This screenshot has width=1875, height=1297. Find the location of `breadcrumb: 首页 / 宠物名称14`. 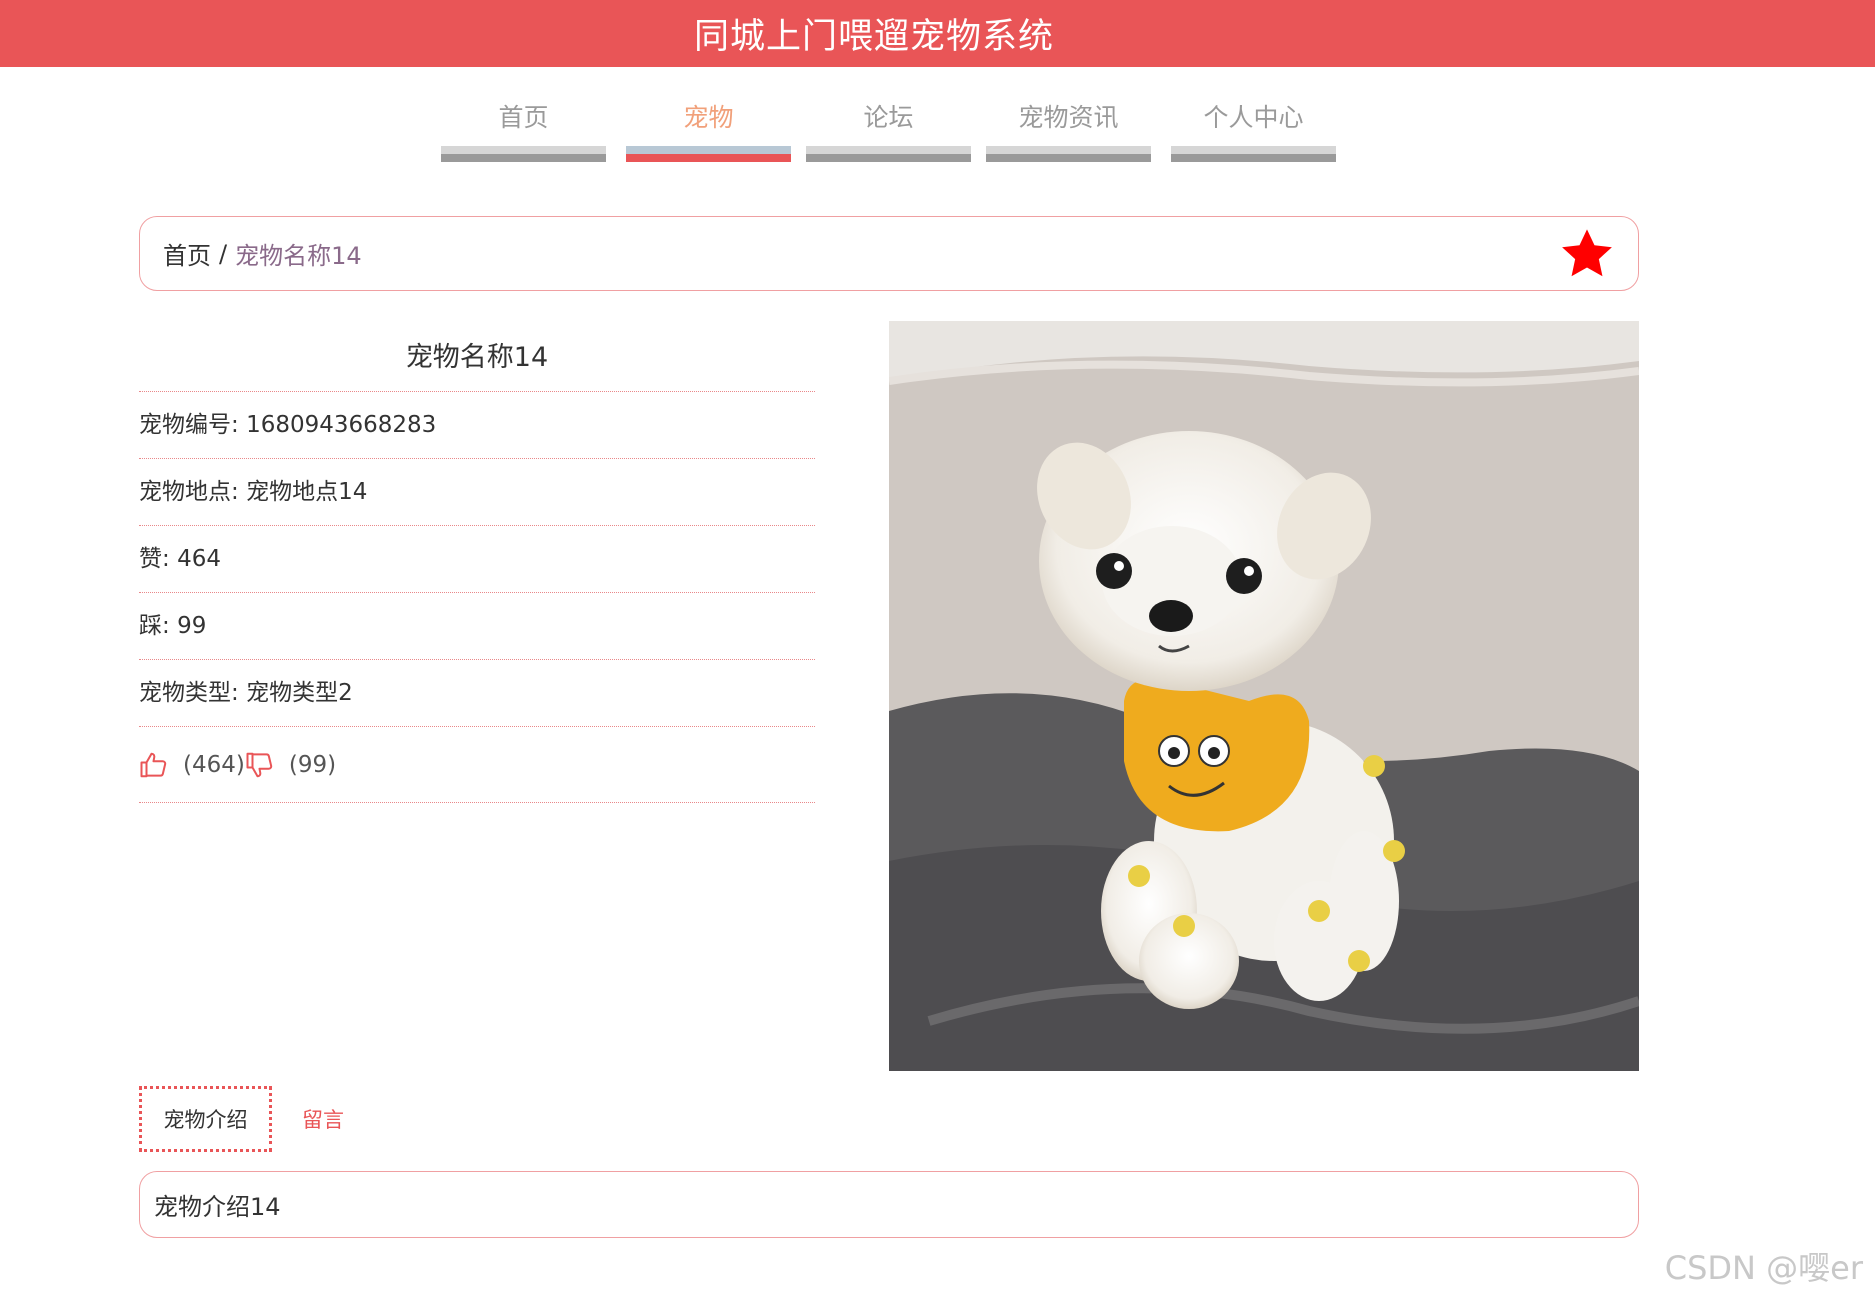

breadcrumb: 首页 / 宠物名称14 is located at coordinates (889, 253).